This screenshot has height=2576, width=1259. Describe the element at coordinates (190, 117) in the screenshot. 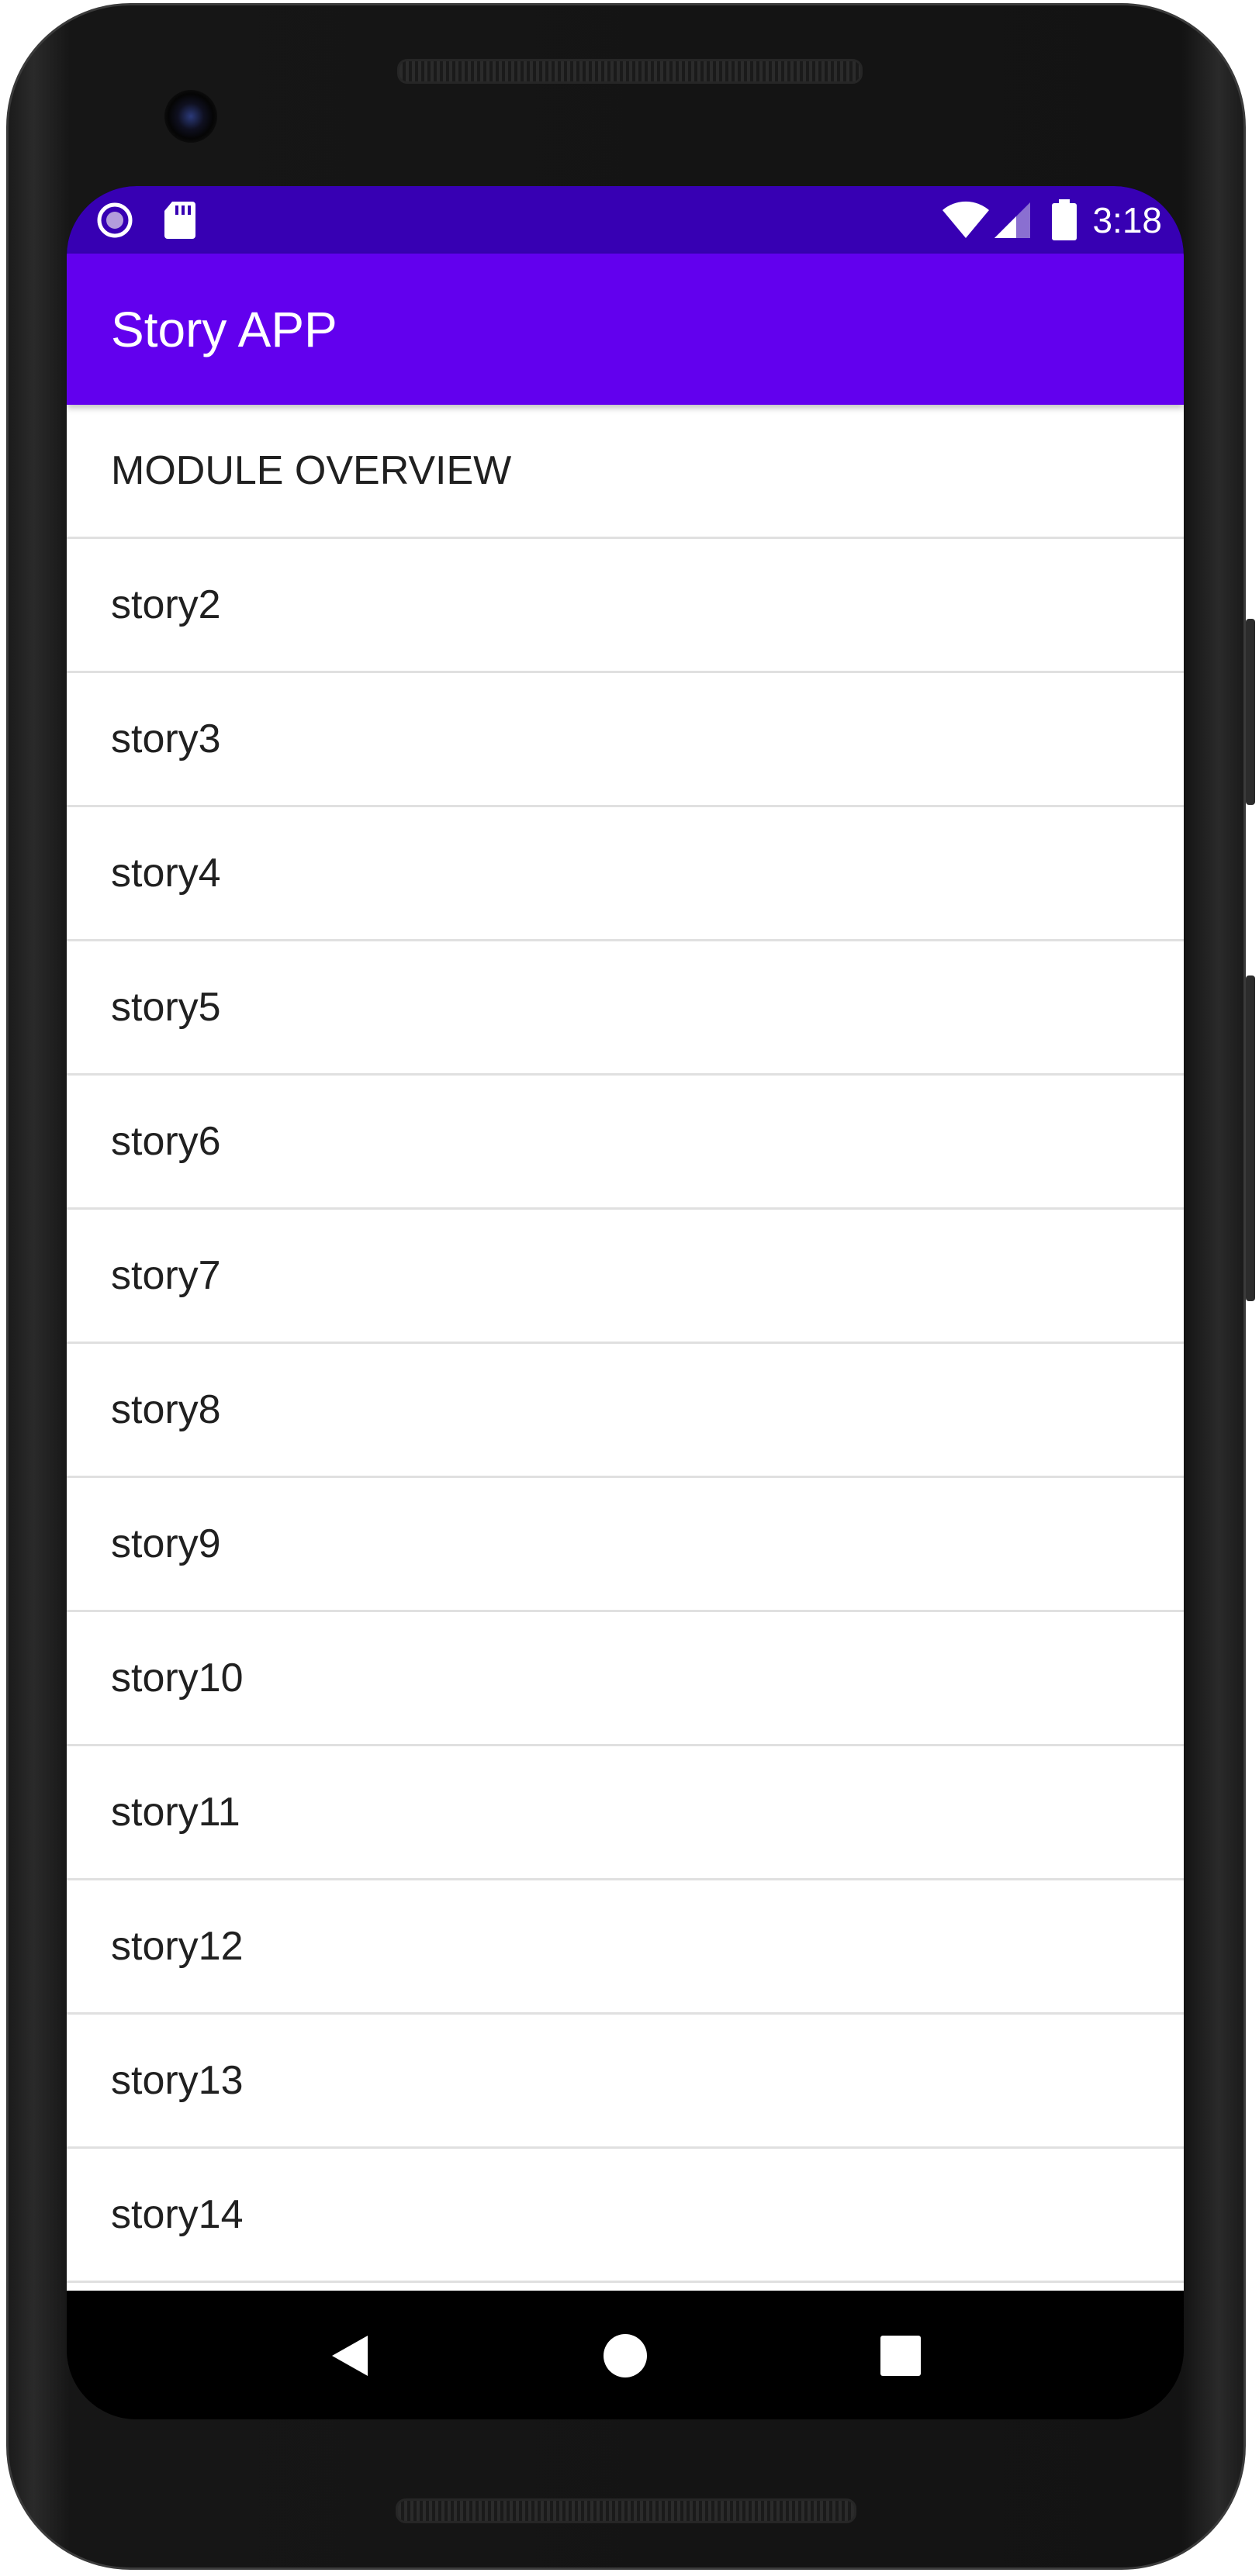

I see `front-camera` at that location.